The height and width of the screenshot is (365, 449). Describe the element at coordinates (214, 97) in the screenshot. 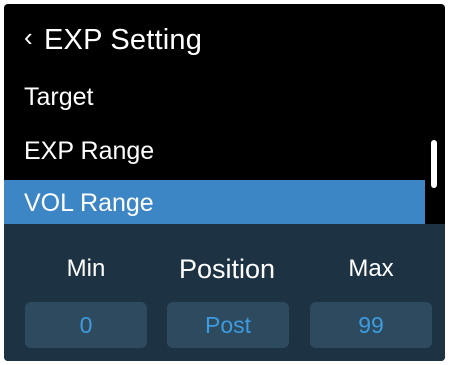

I see `menu-item-target: Target` at that location.